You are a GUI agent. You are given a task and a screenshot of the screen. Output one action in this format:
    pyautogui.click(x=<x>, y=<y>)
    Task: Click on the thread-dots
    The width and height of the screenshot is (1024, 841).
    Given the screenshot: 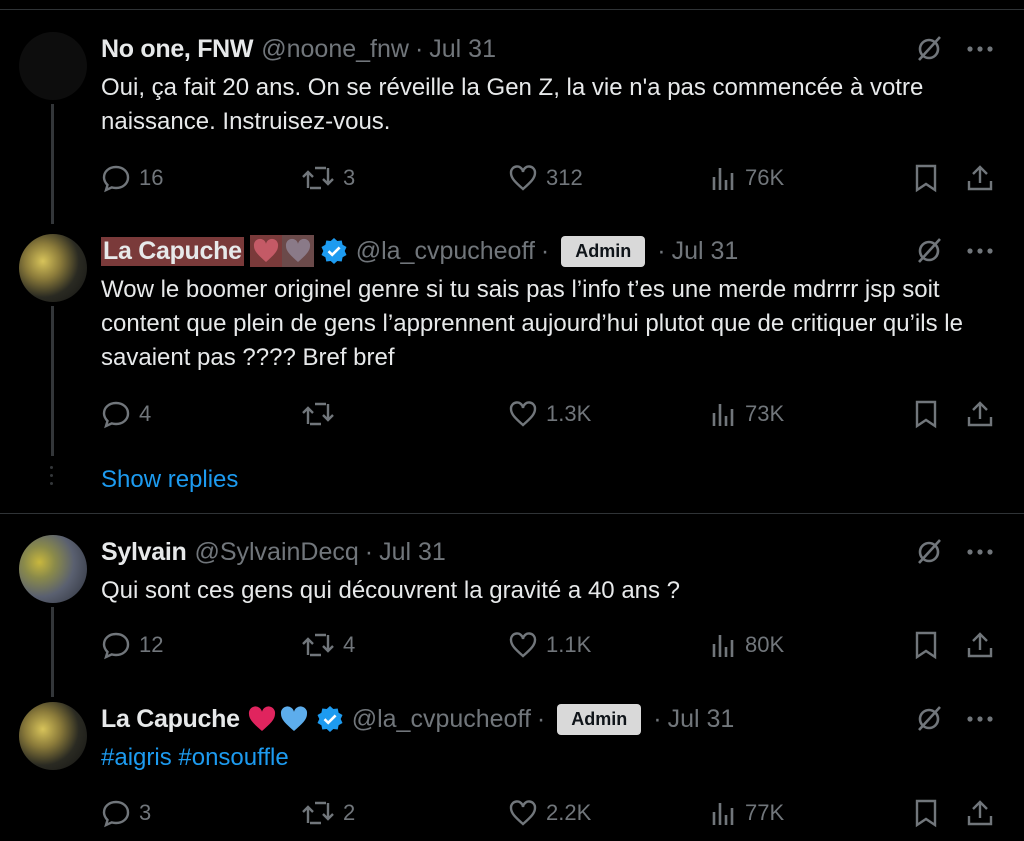 What is the action you would take?
    pyautogui.click(x=52, y=478)
    